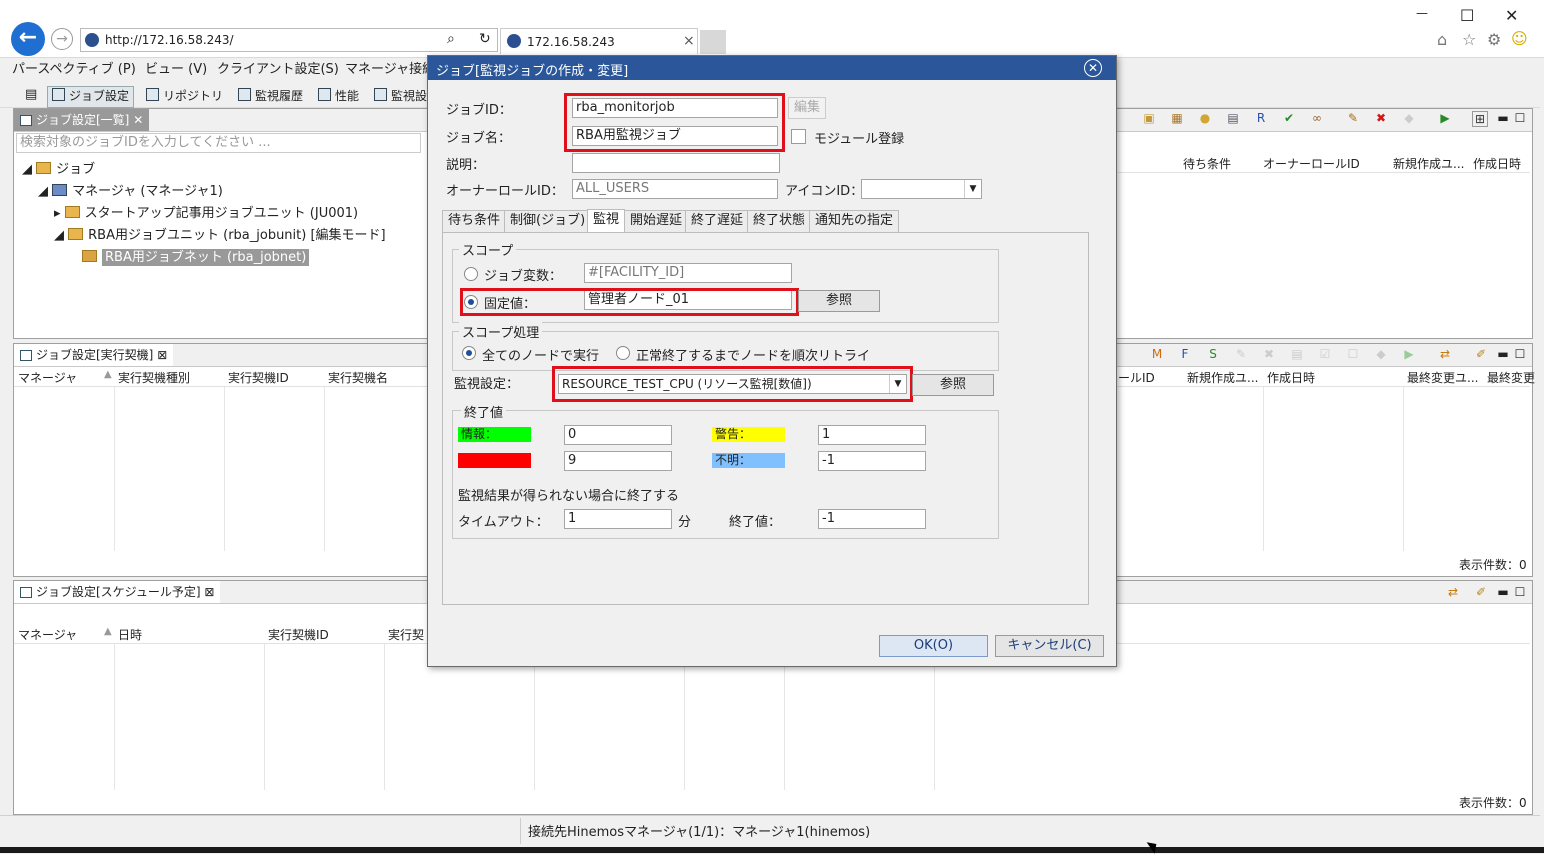 Image resolution: width=1544 pixels, height=854 pixels. What do you see at coordinates (1261, 118) in the screenshot?
I see `reference-icon: R` at bounding box center [1261, 118].